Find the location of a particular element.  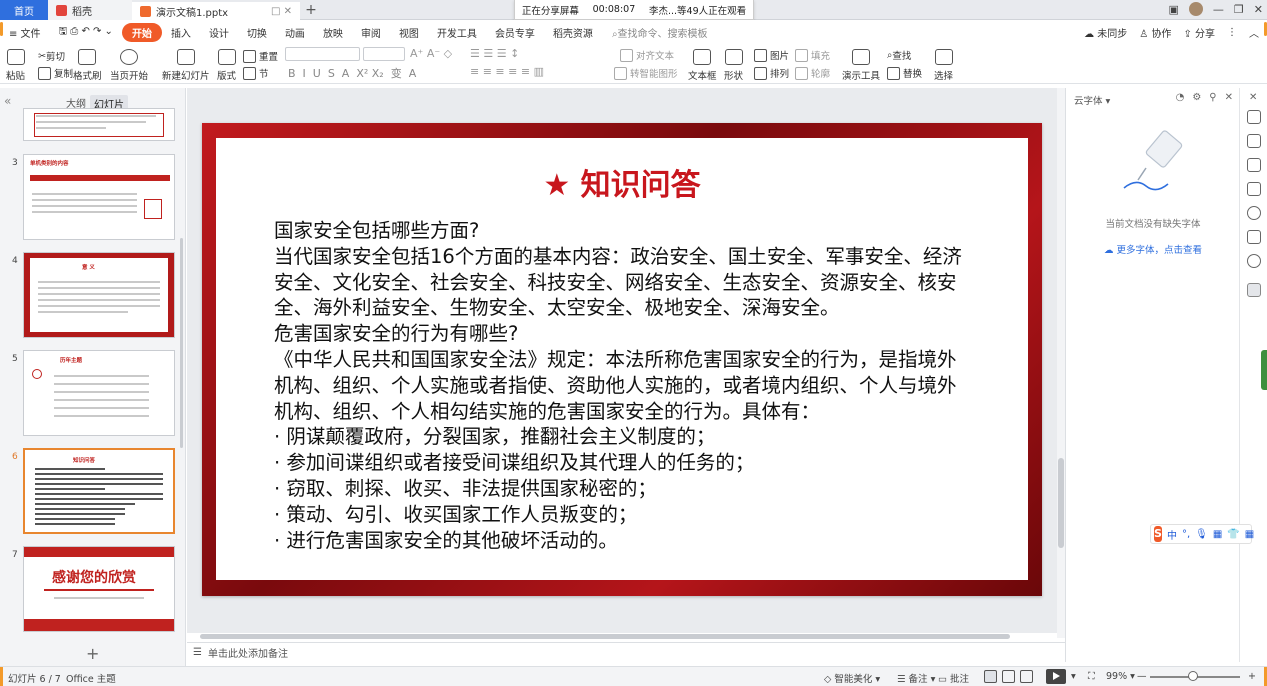

menu-tab-member: 会员专享 is located at coordinates (515, 32).